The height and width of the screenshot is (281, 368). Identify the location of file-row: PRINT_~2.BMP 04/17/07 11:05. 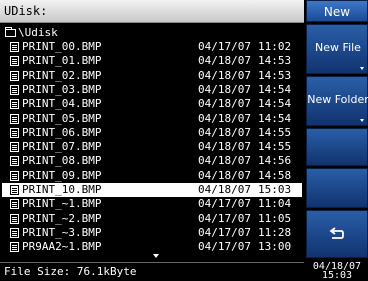
(152, 219).